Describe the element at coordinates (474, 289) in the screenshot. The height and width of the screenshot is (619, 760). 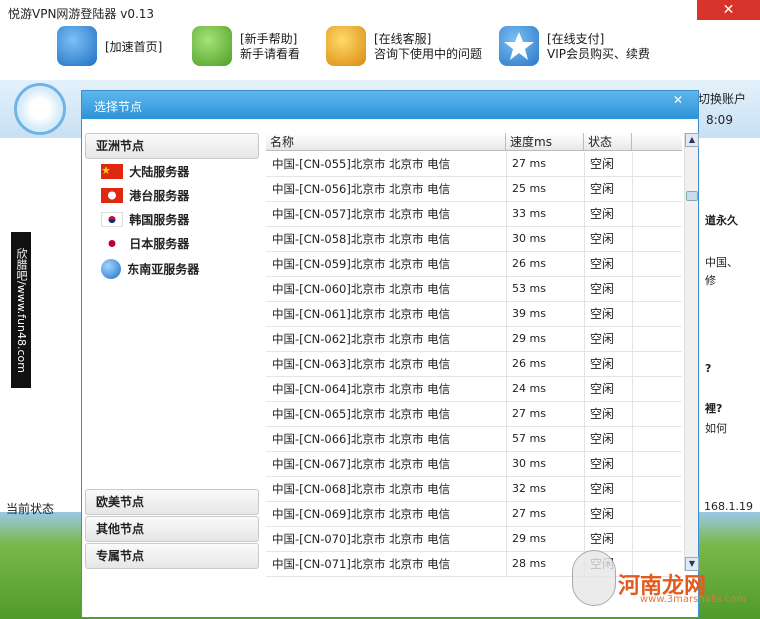
I see `table-row: 中国-[CN-060]北京市 北京市 电信 53 ms 空闲` at that location.